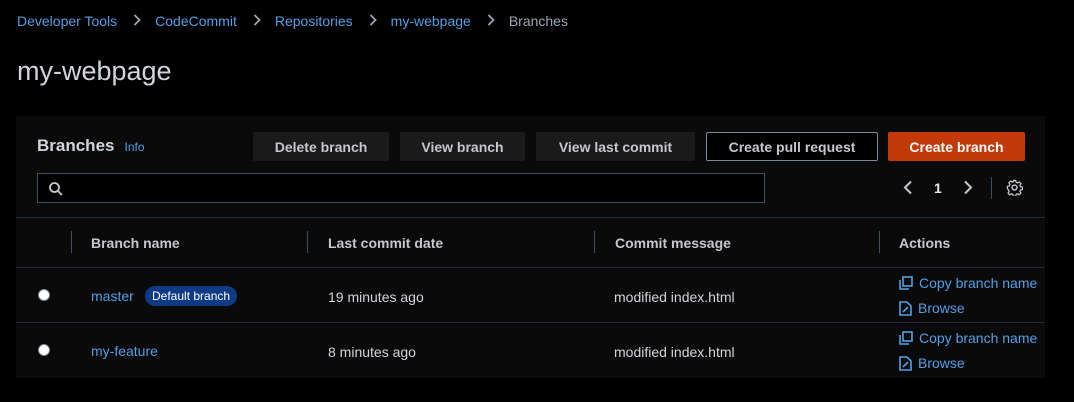 The image size is (1074, 402). I want to click on branch-name-link: master, so click(112, 296).